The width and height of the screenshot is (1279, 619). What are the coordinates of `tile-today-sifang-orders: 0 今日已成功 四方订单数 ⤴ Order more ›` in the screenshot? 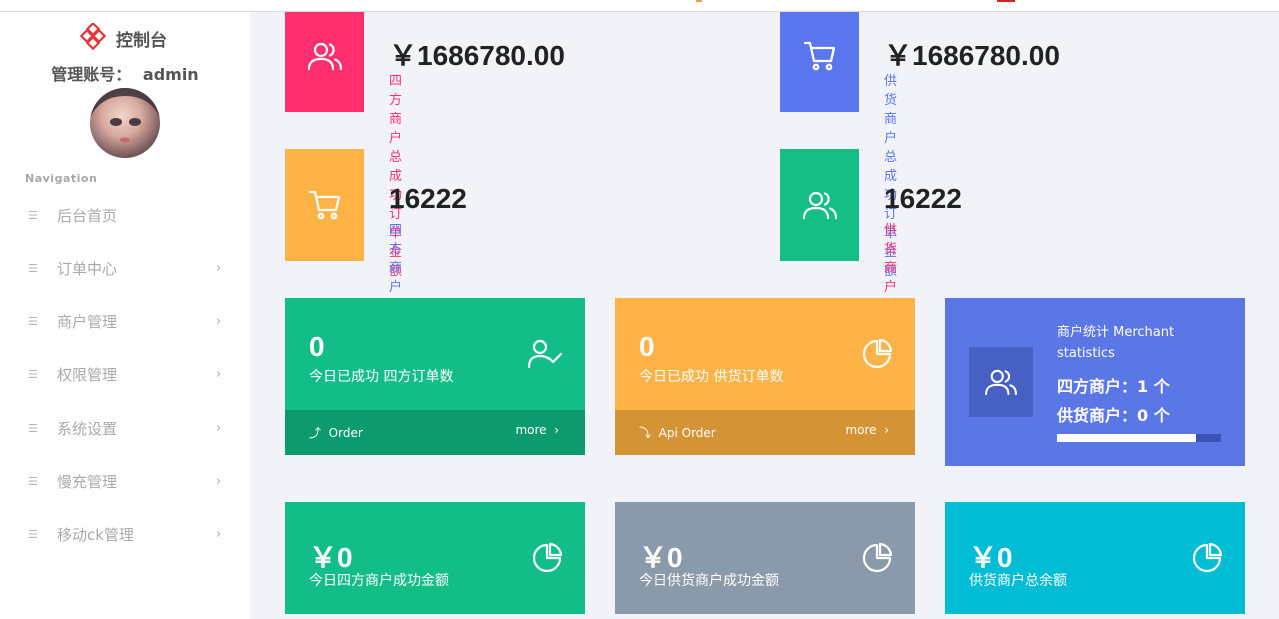 It's located at (435, 376).